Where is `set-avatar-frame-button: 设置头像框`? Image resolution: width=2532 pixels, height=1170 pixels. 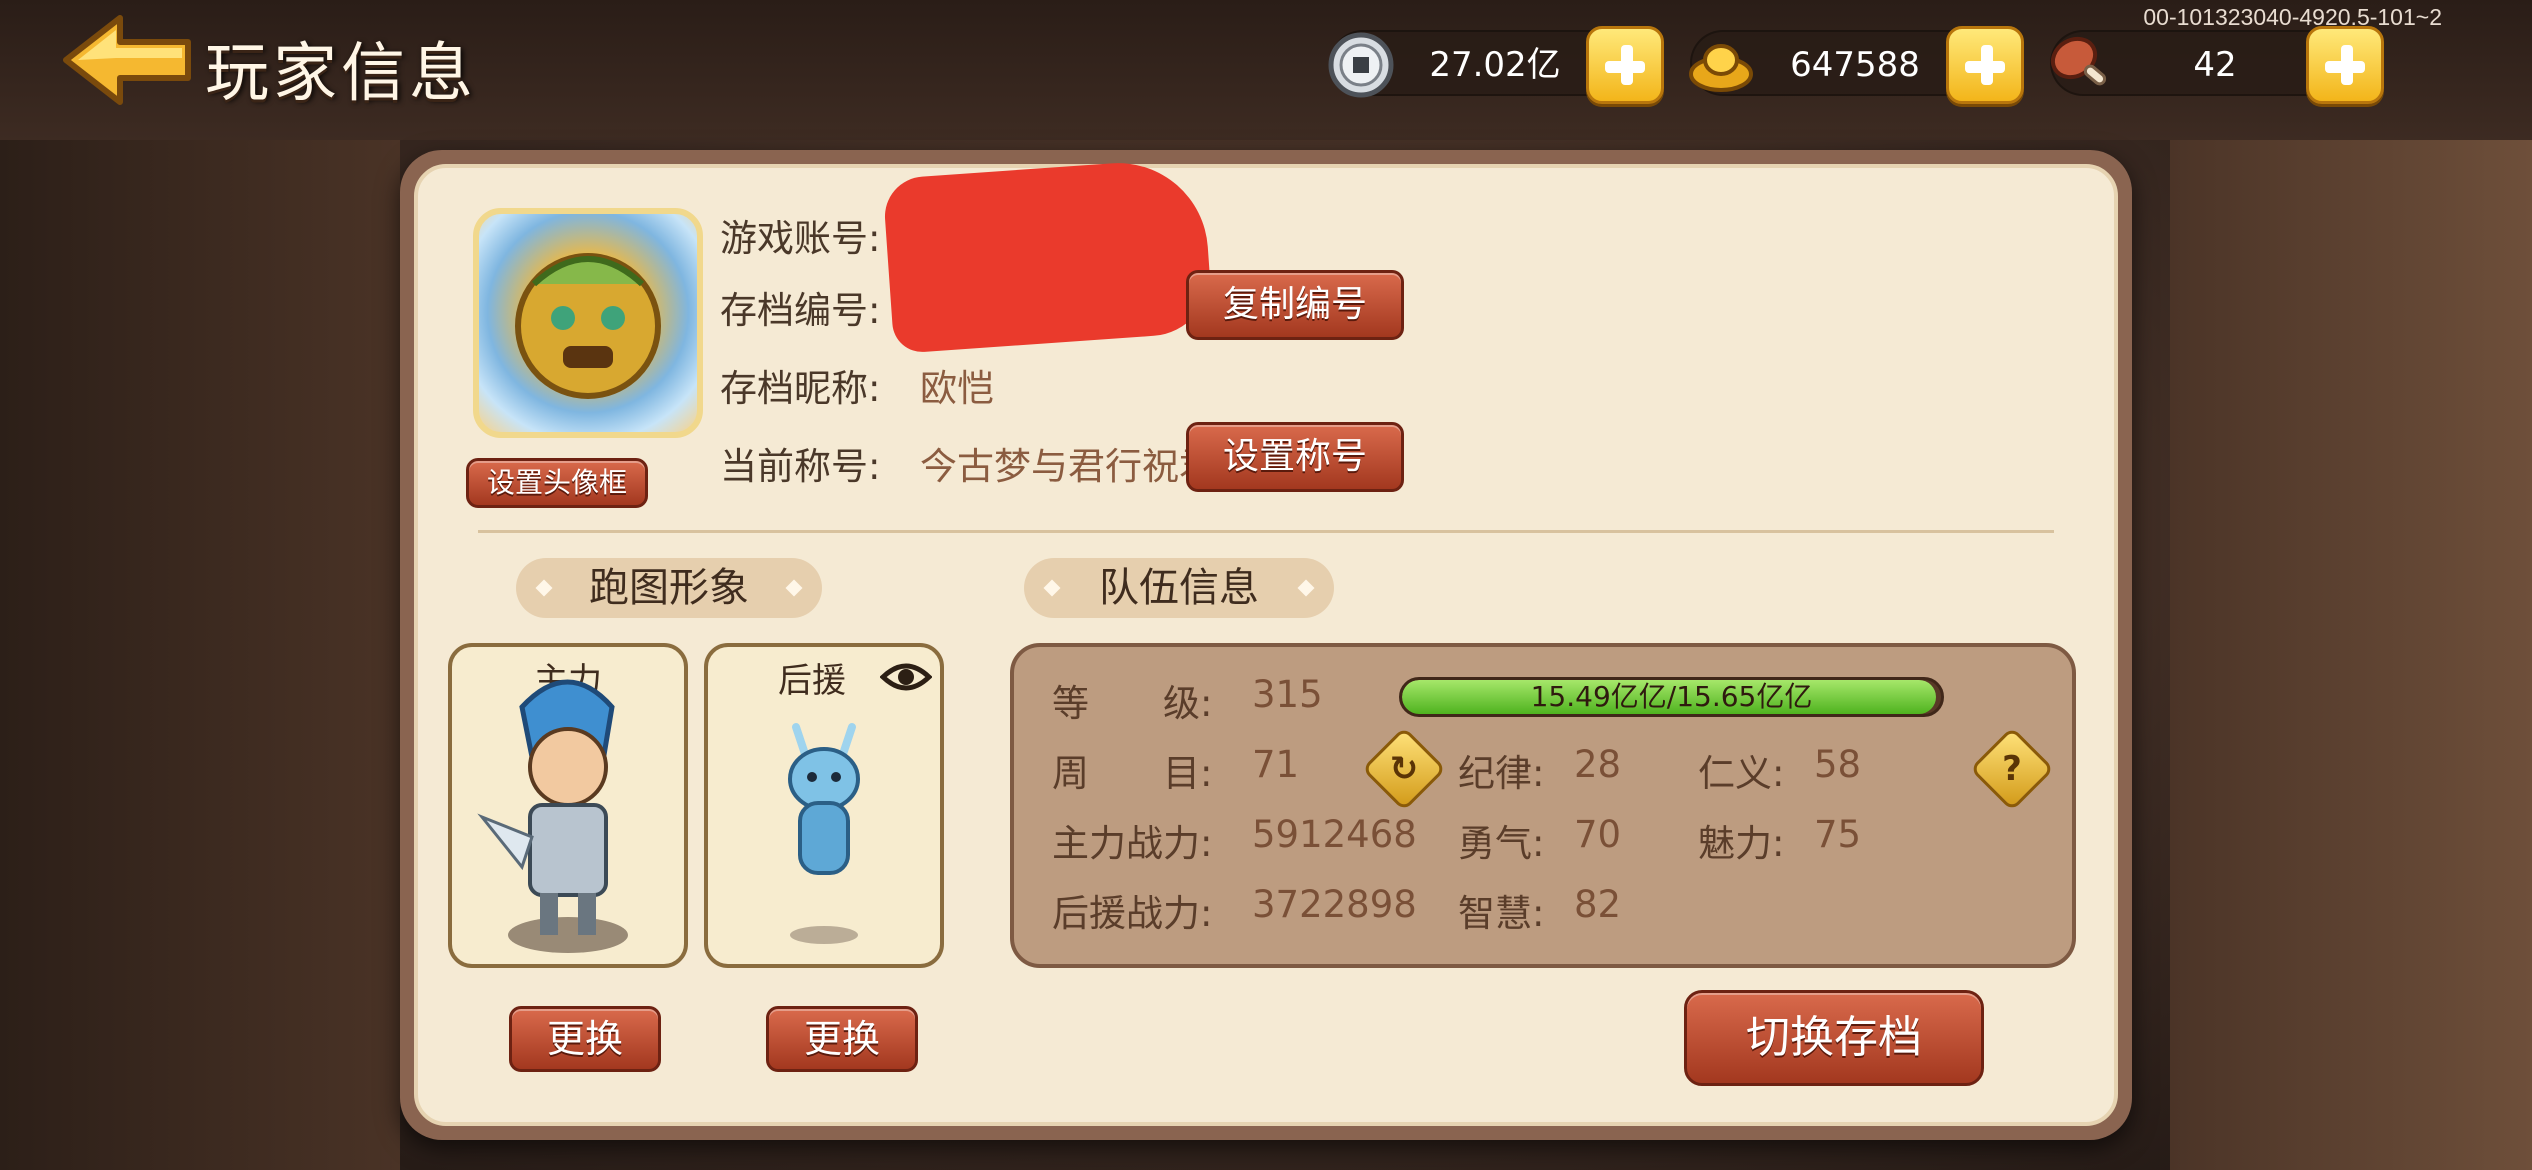 set-avatar-frame-button: 设置头像框 is located at coordinates (557, 483).